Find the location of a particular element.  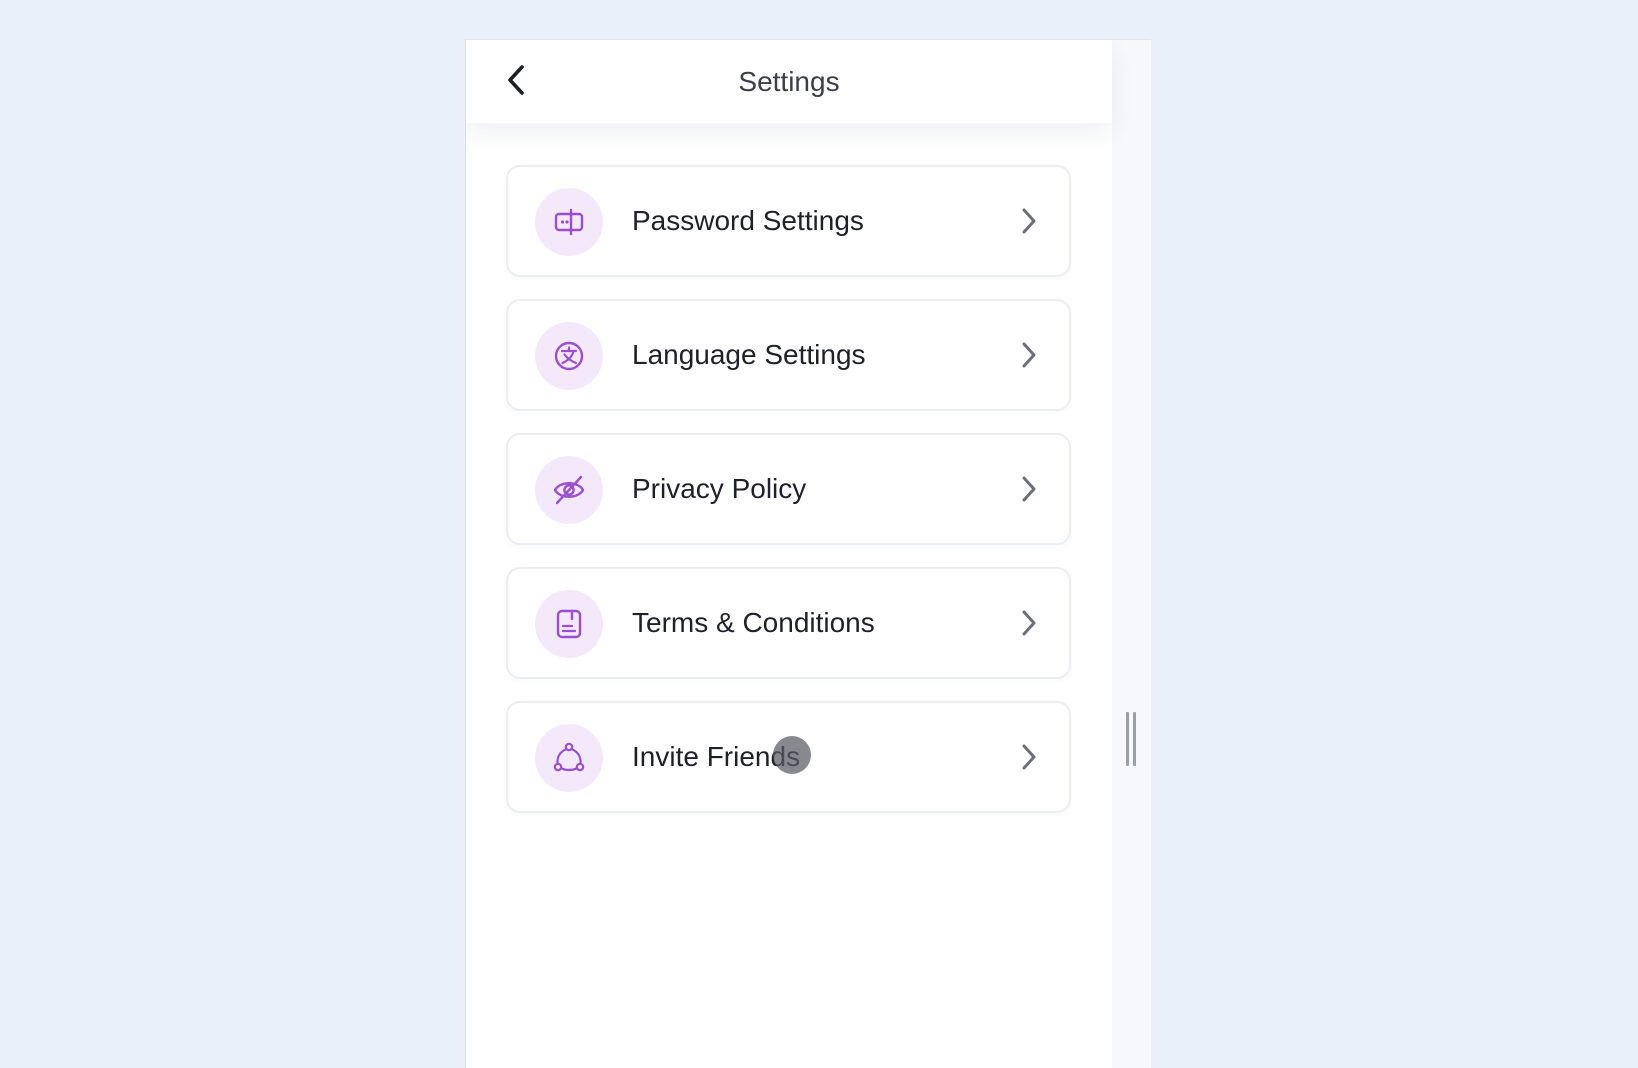

page-title: Settings is located at coordinates (789, 81).